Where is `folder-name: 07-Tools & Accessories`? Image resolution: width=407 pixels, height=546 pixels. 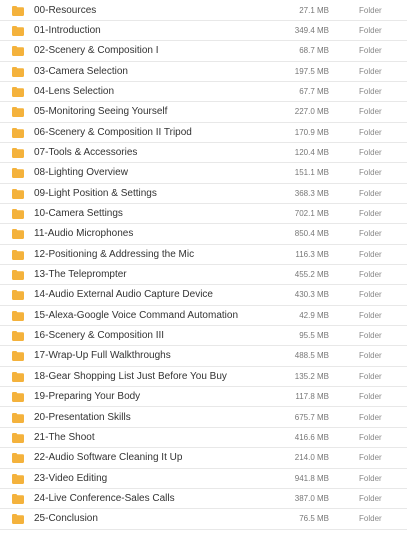
folder-name: 07-Tools & Accessories is located at coordinates (86, 152).